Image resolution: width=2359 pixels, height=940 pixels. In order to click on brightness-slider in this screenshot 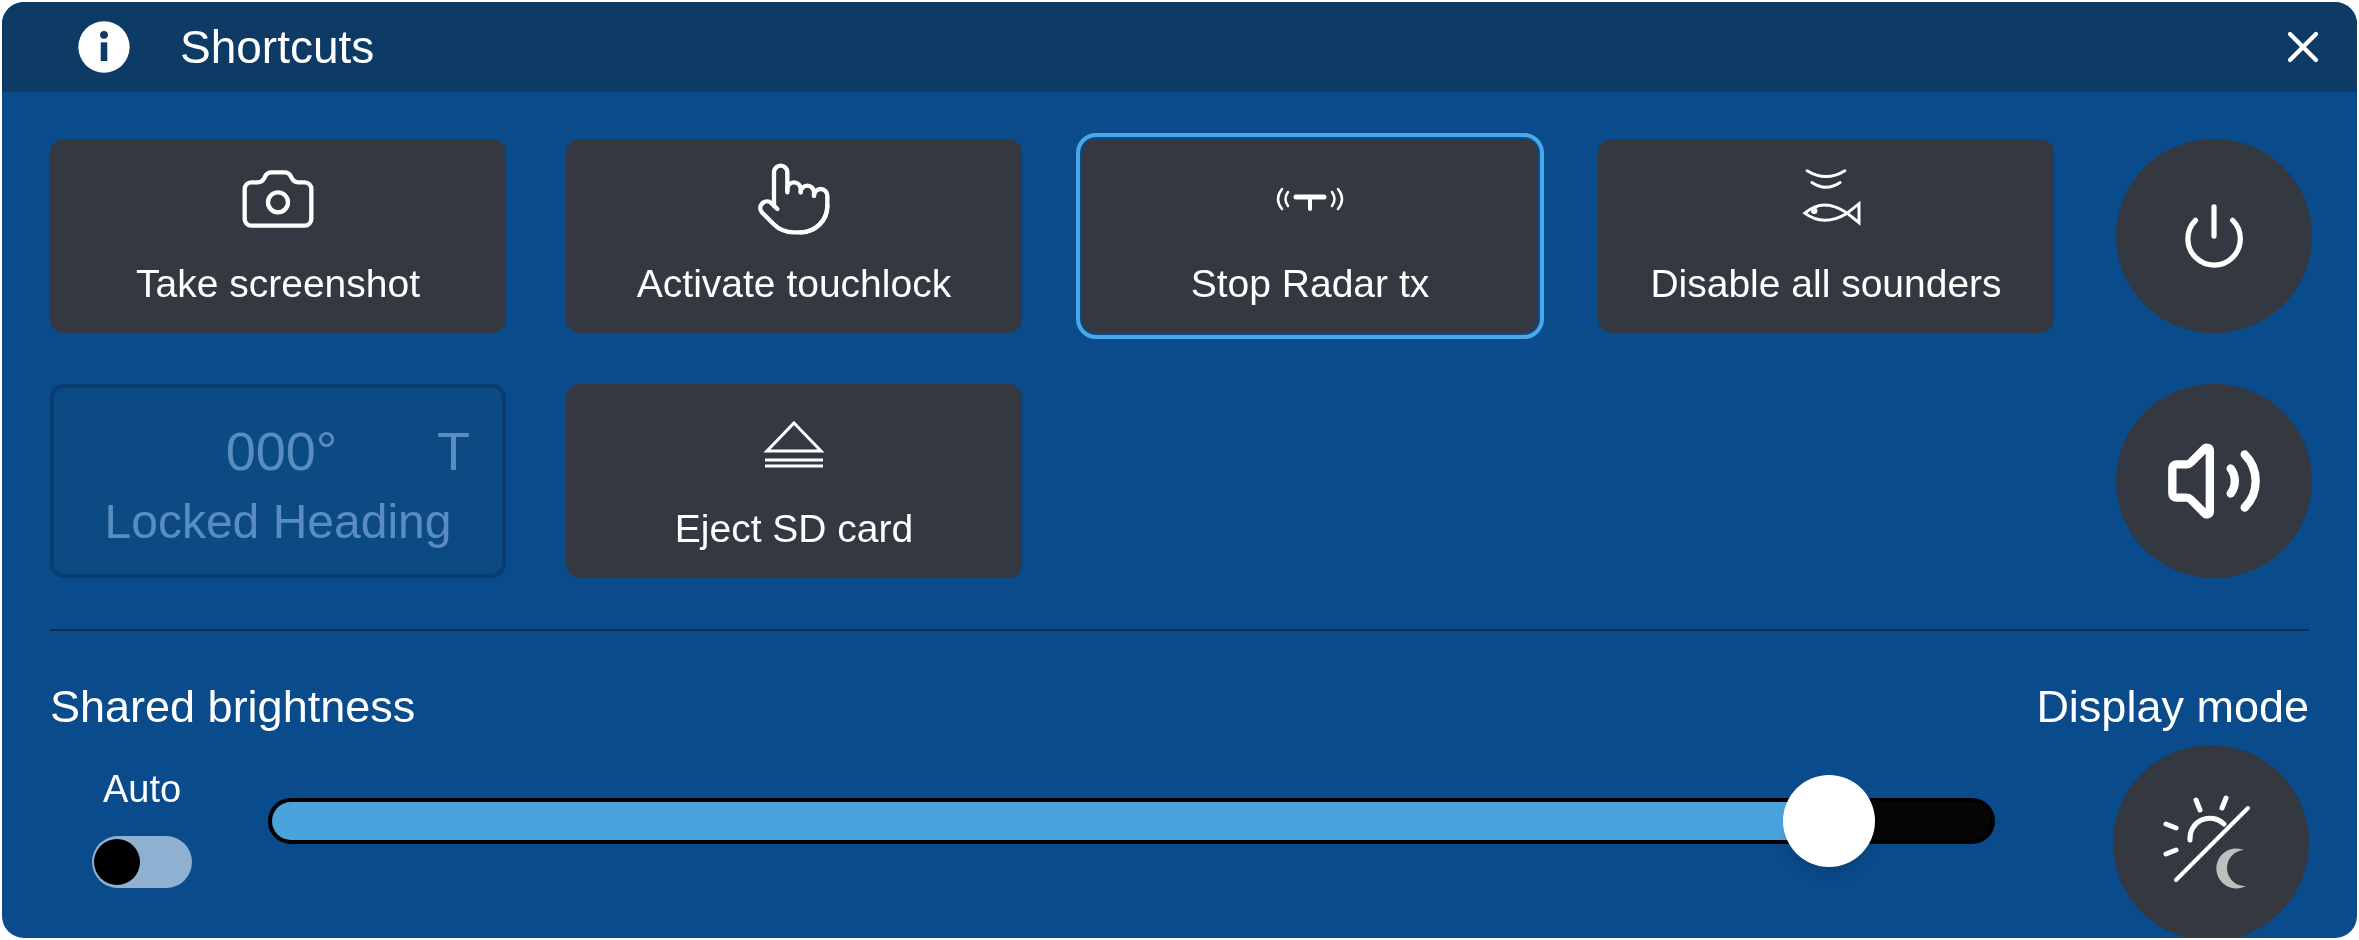, I will do `click(1131, 820)`.